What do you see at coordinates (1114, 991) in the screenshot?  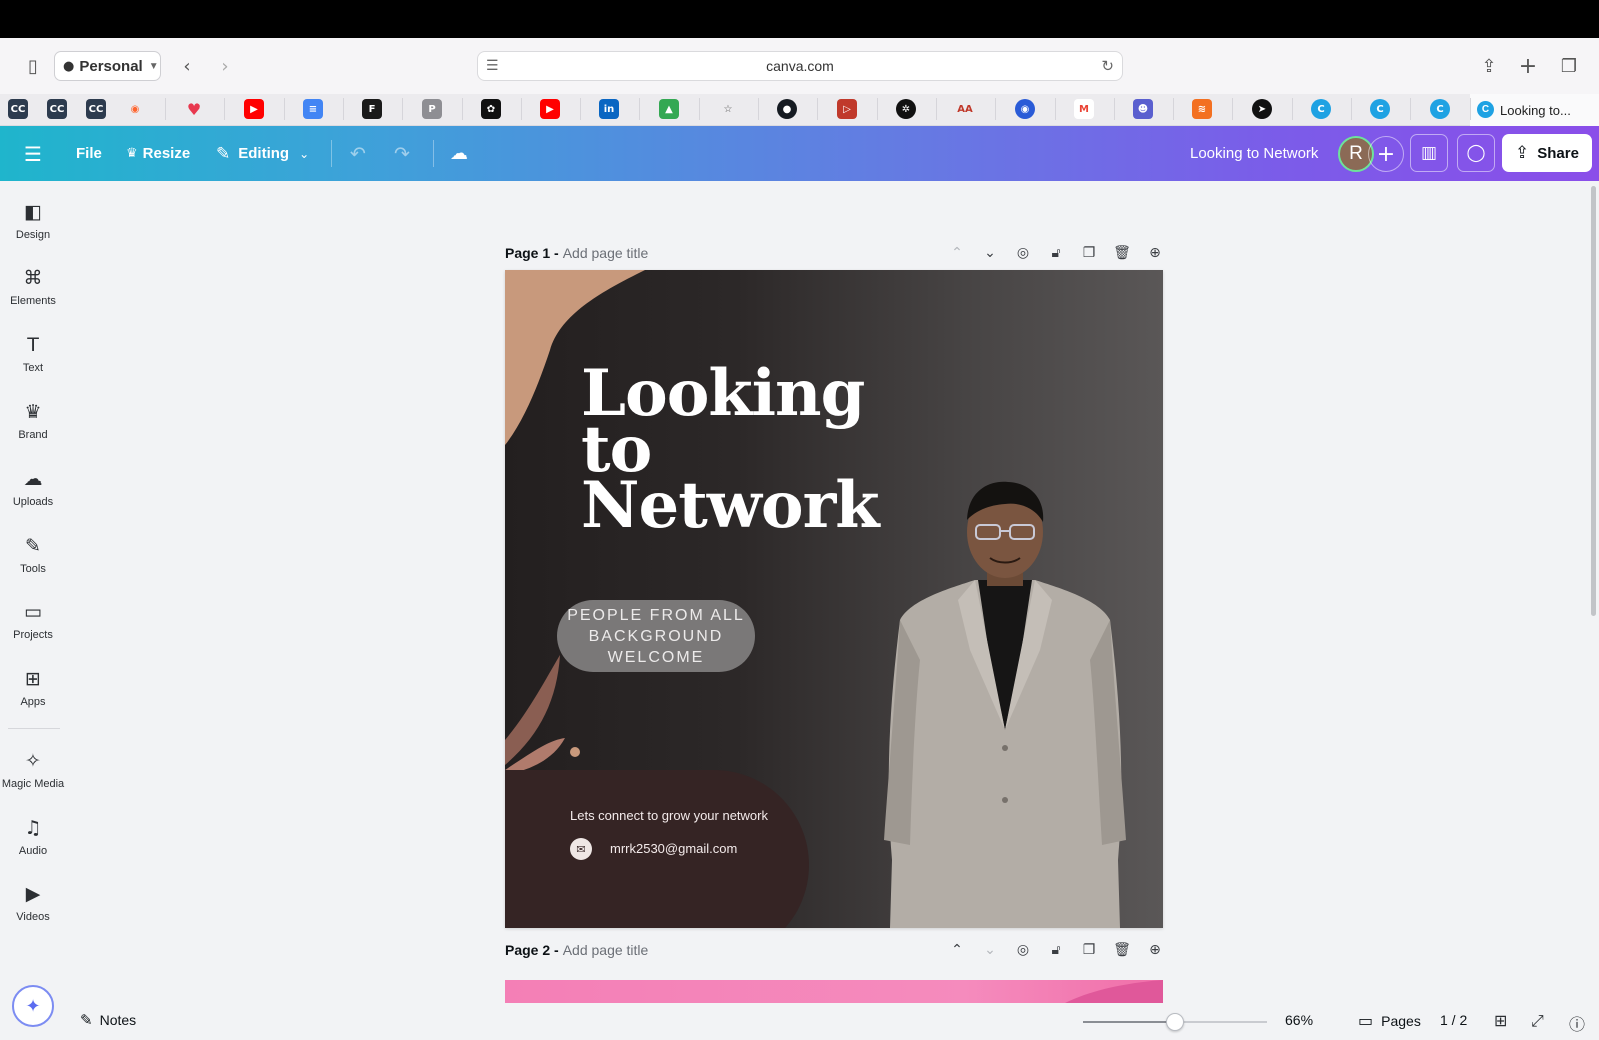 I see `page-2-decoration` at bounding box center [1114, 991].